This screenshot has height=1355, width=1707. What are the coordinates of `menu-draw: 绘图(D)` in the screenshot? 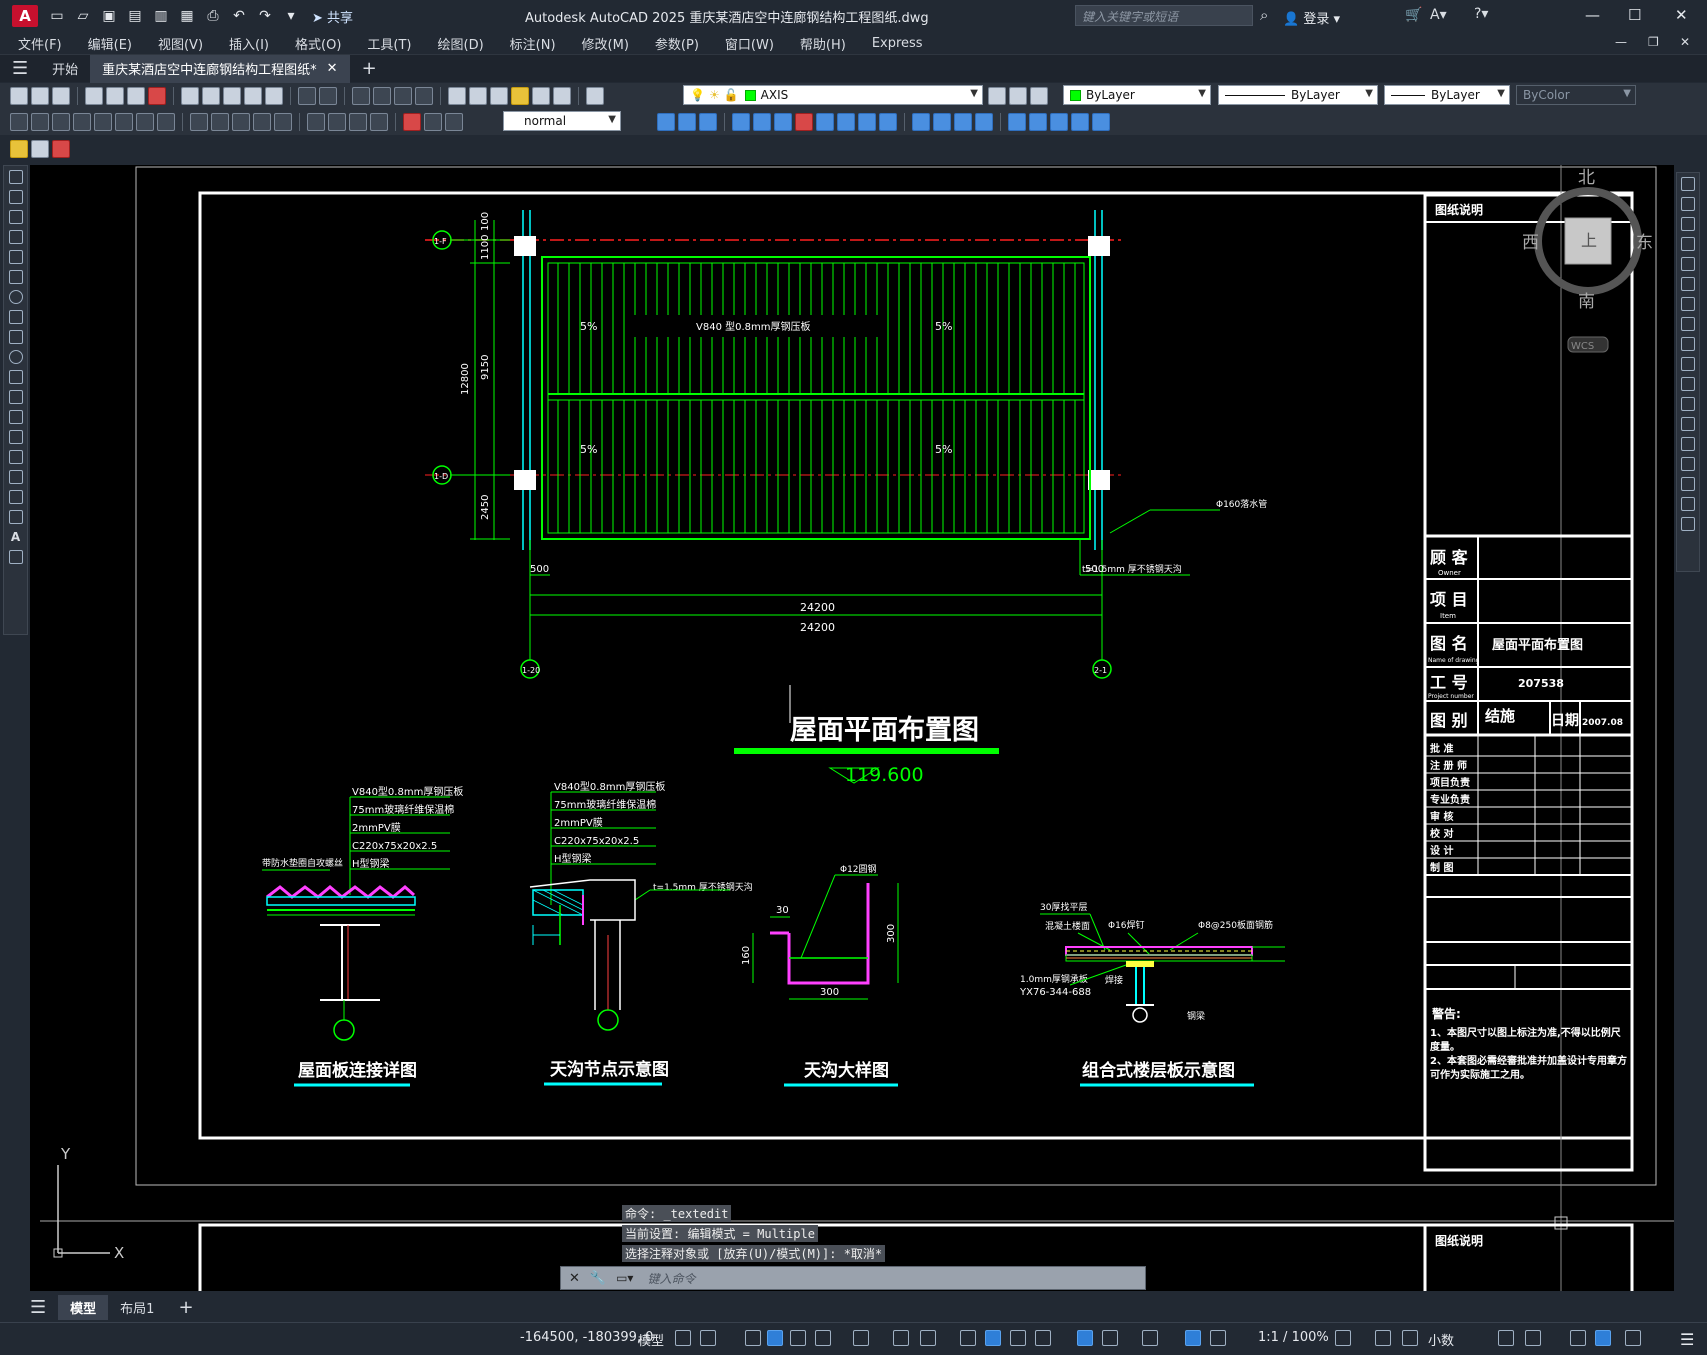 It's located at (461, 43).